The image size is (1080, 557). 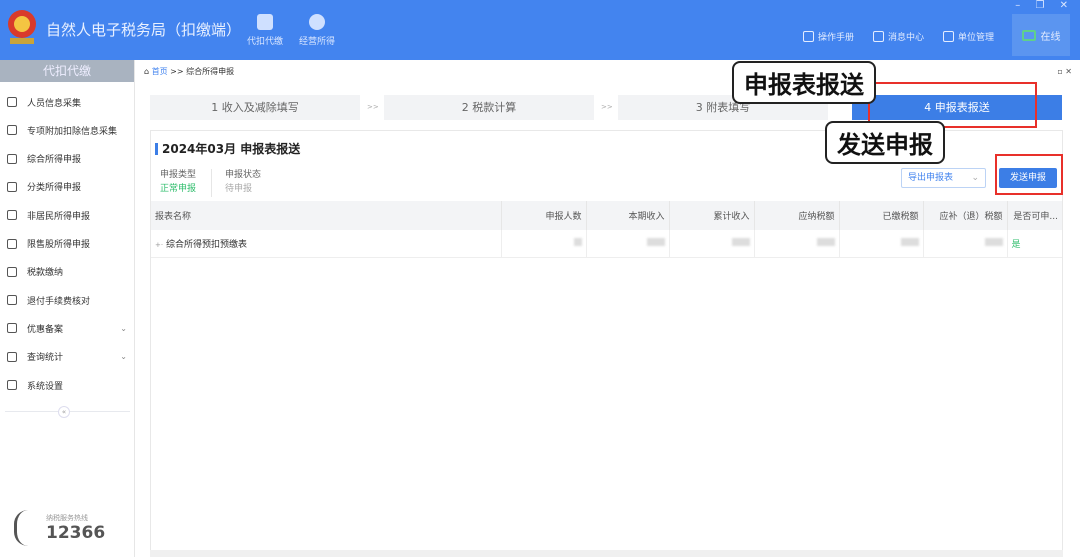 I want to click on report-name: 综合所得预扣预缴表, so click(x=206, y=244).